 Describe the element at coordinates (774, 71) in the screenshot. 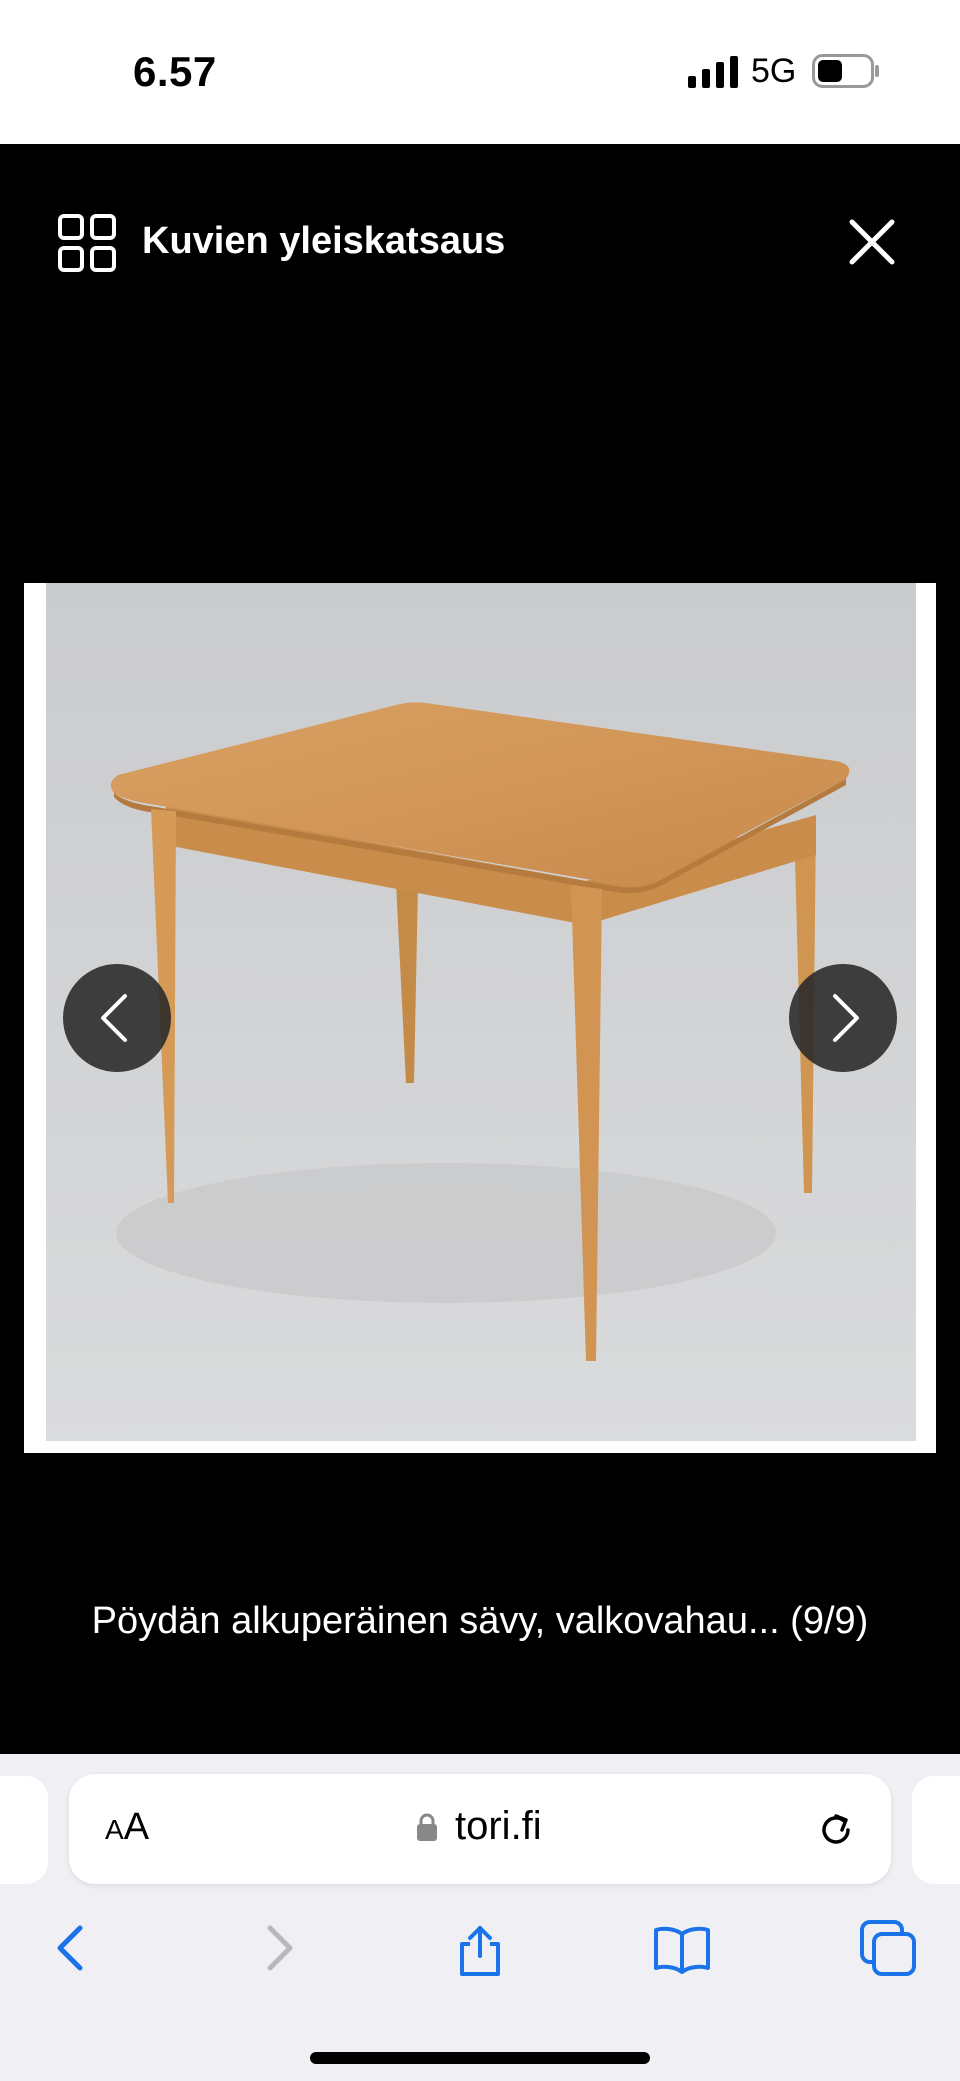

I see `network-label: 5G` at that location.